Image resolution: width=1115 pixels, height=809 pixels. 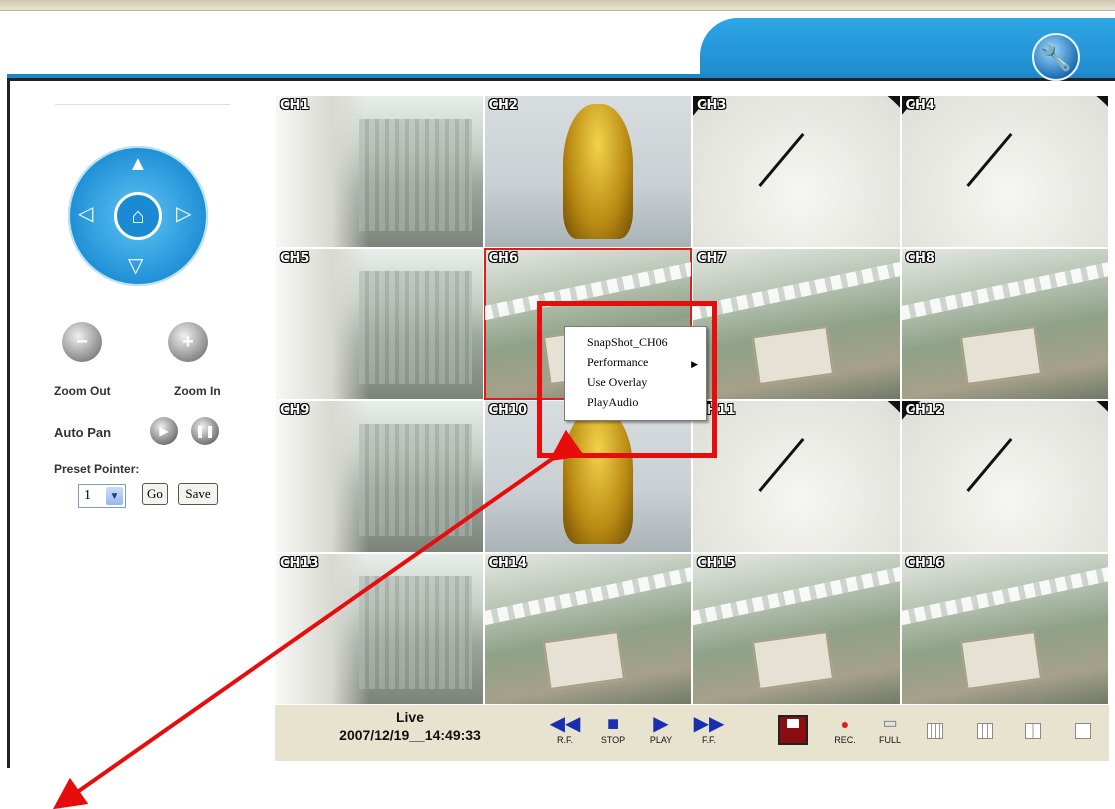 What do you see at coordinates (796, 323) in the screenshot?
I see `channel-tile-ch7: CH7` at bounding box center [796, 323].